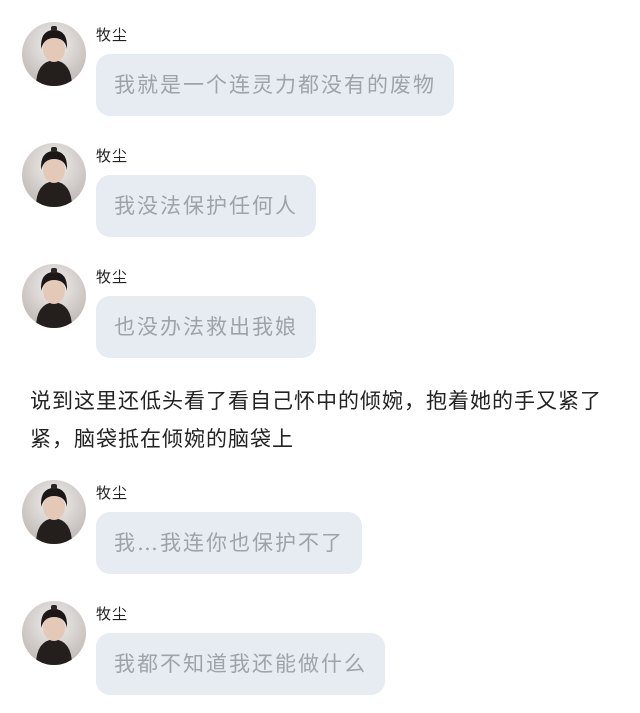 The width and height of the screenshot is (640, 713). Describe the element at coordinates (316, 420) in the screenshot. I see `narration-text: 说到这里还低头看了看自己怀中的倾婉，抱着她的手又紧了紧，脑袋抵在倾婉的脑袋上` at that location.